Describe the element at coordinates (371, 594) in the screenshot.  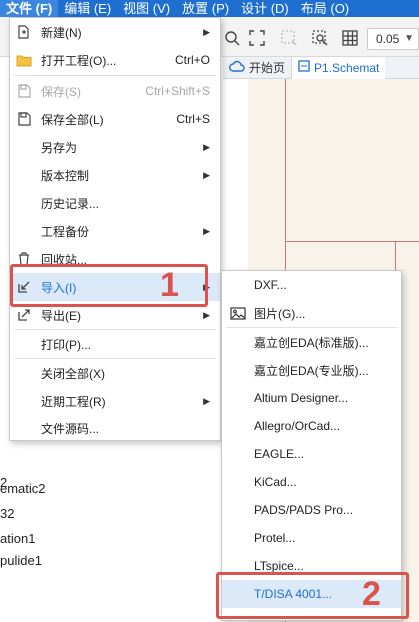
I see `annotation-step-2: 2` at that location.